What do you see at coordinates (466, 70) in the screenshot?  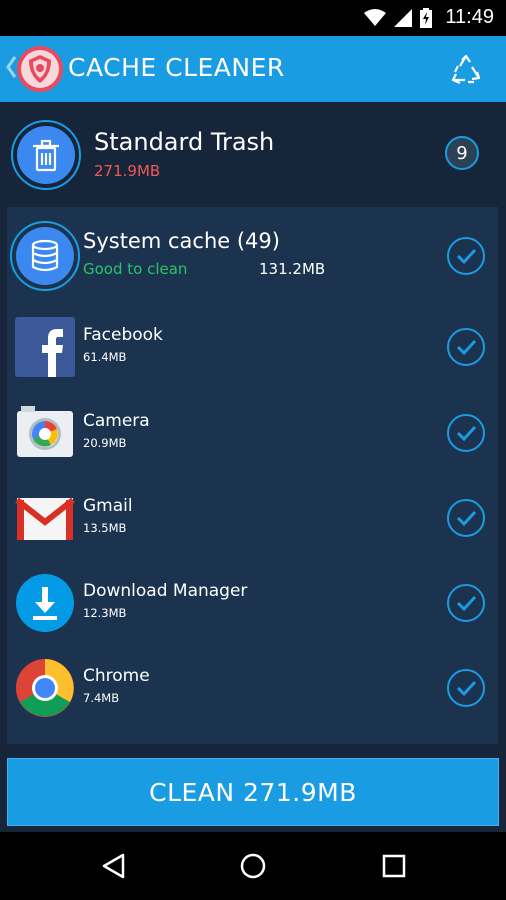 I see `recycle-icon` at bounding box center [466, 70].